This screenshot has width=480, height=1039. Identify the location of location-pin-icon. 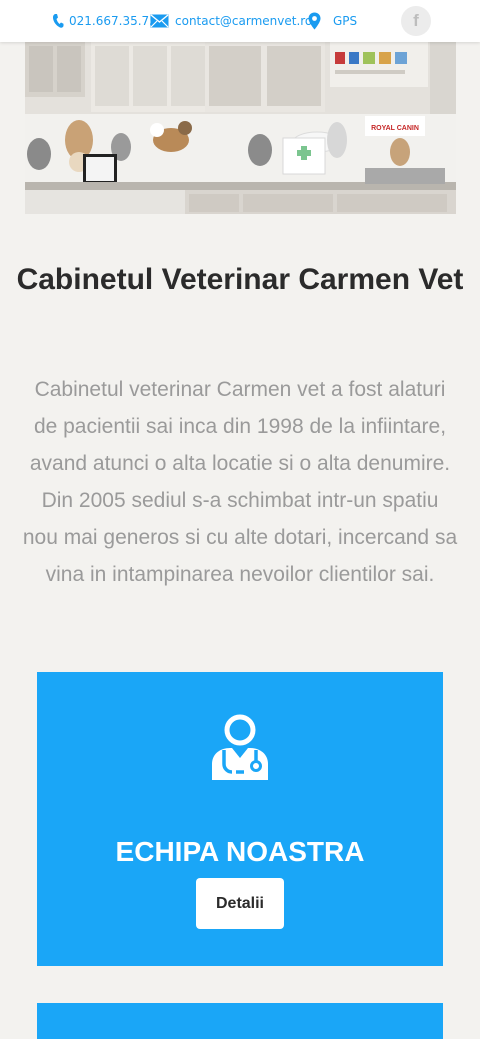
(314, 21).